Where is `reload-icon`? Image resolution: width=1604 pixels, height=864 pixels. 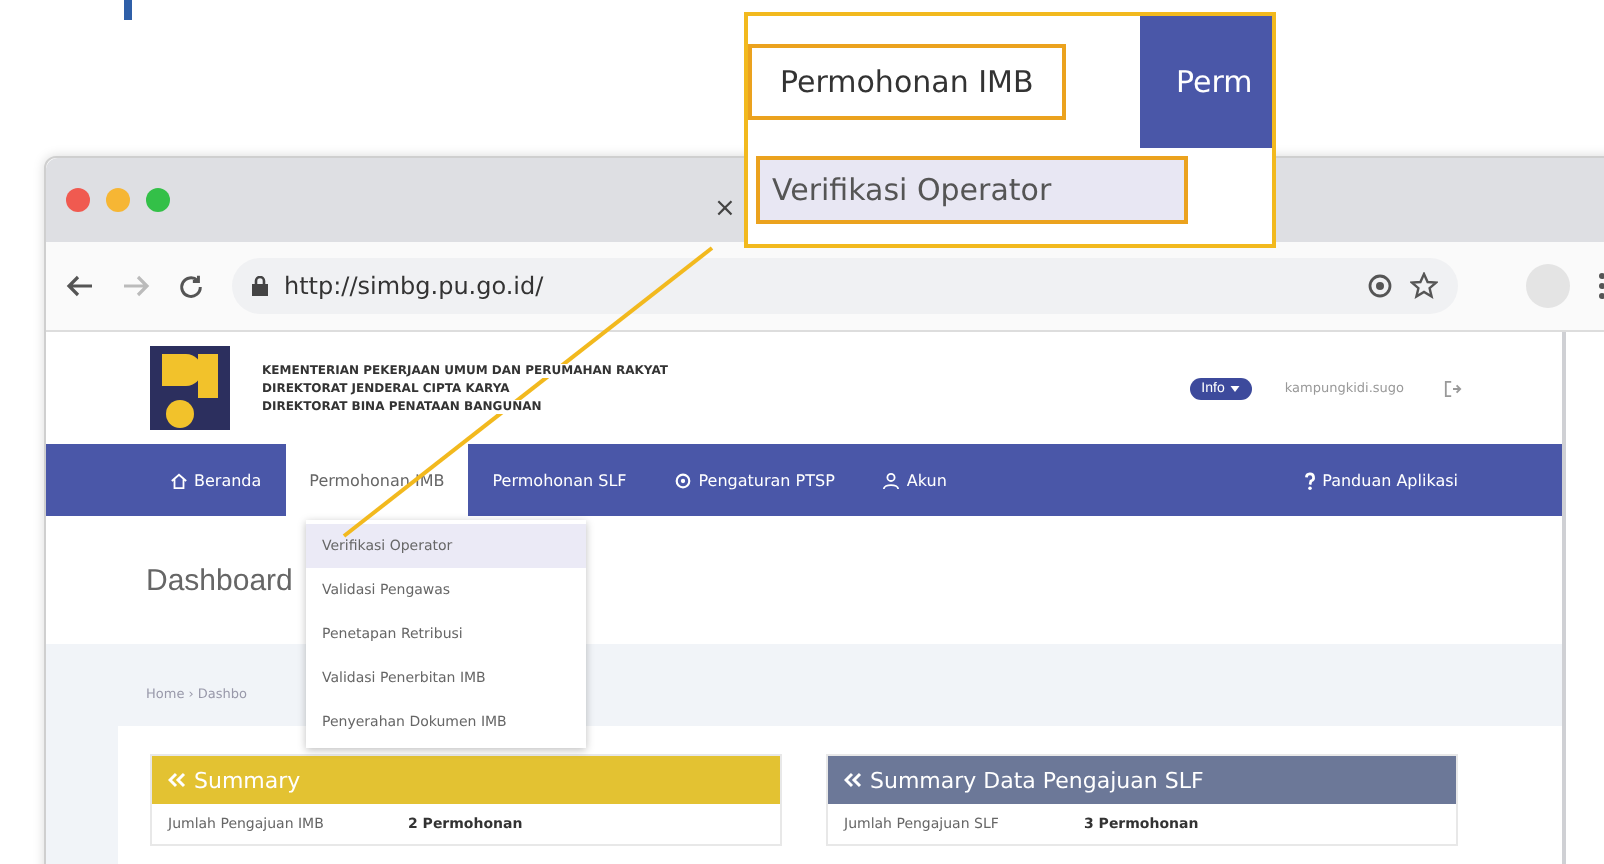 reload-icon is located at coordinates (191, 286).